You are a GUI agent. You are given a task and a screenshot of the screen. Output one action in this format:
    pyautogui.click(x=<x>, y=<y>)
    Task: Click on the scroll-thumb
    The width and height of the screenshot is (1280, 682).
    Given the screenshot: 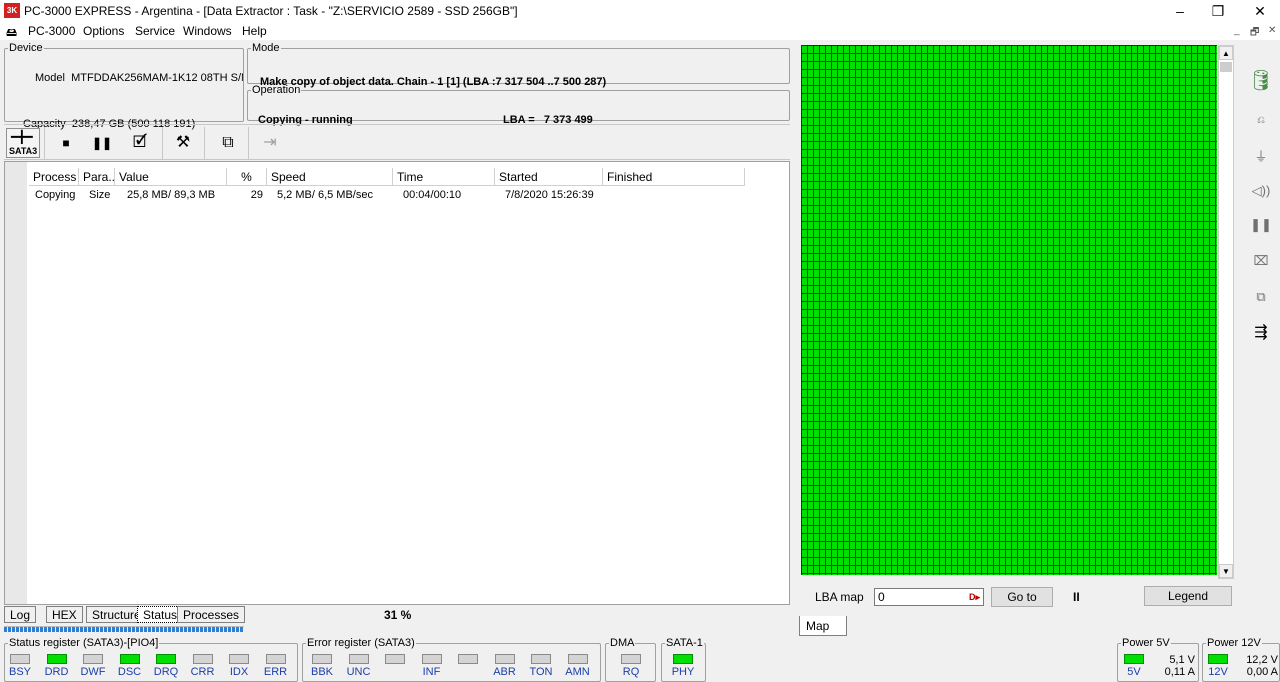 What is the action you would take?
    pyautogui.click(x=1226, y=67)
    